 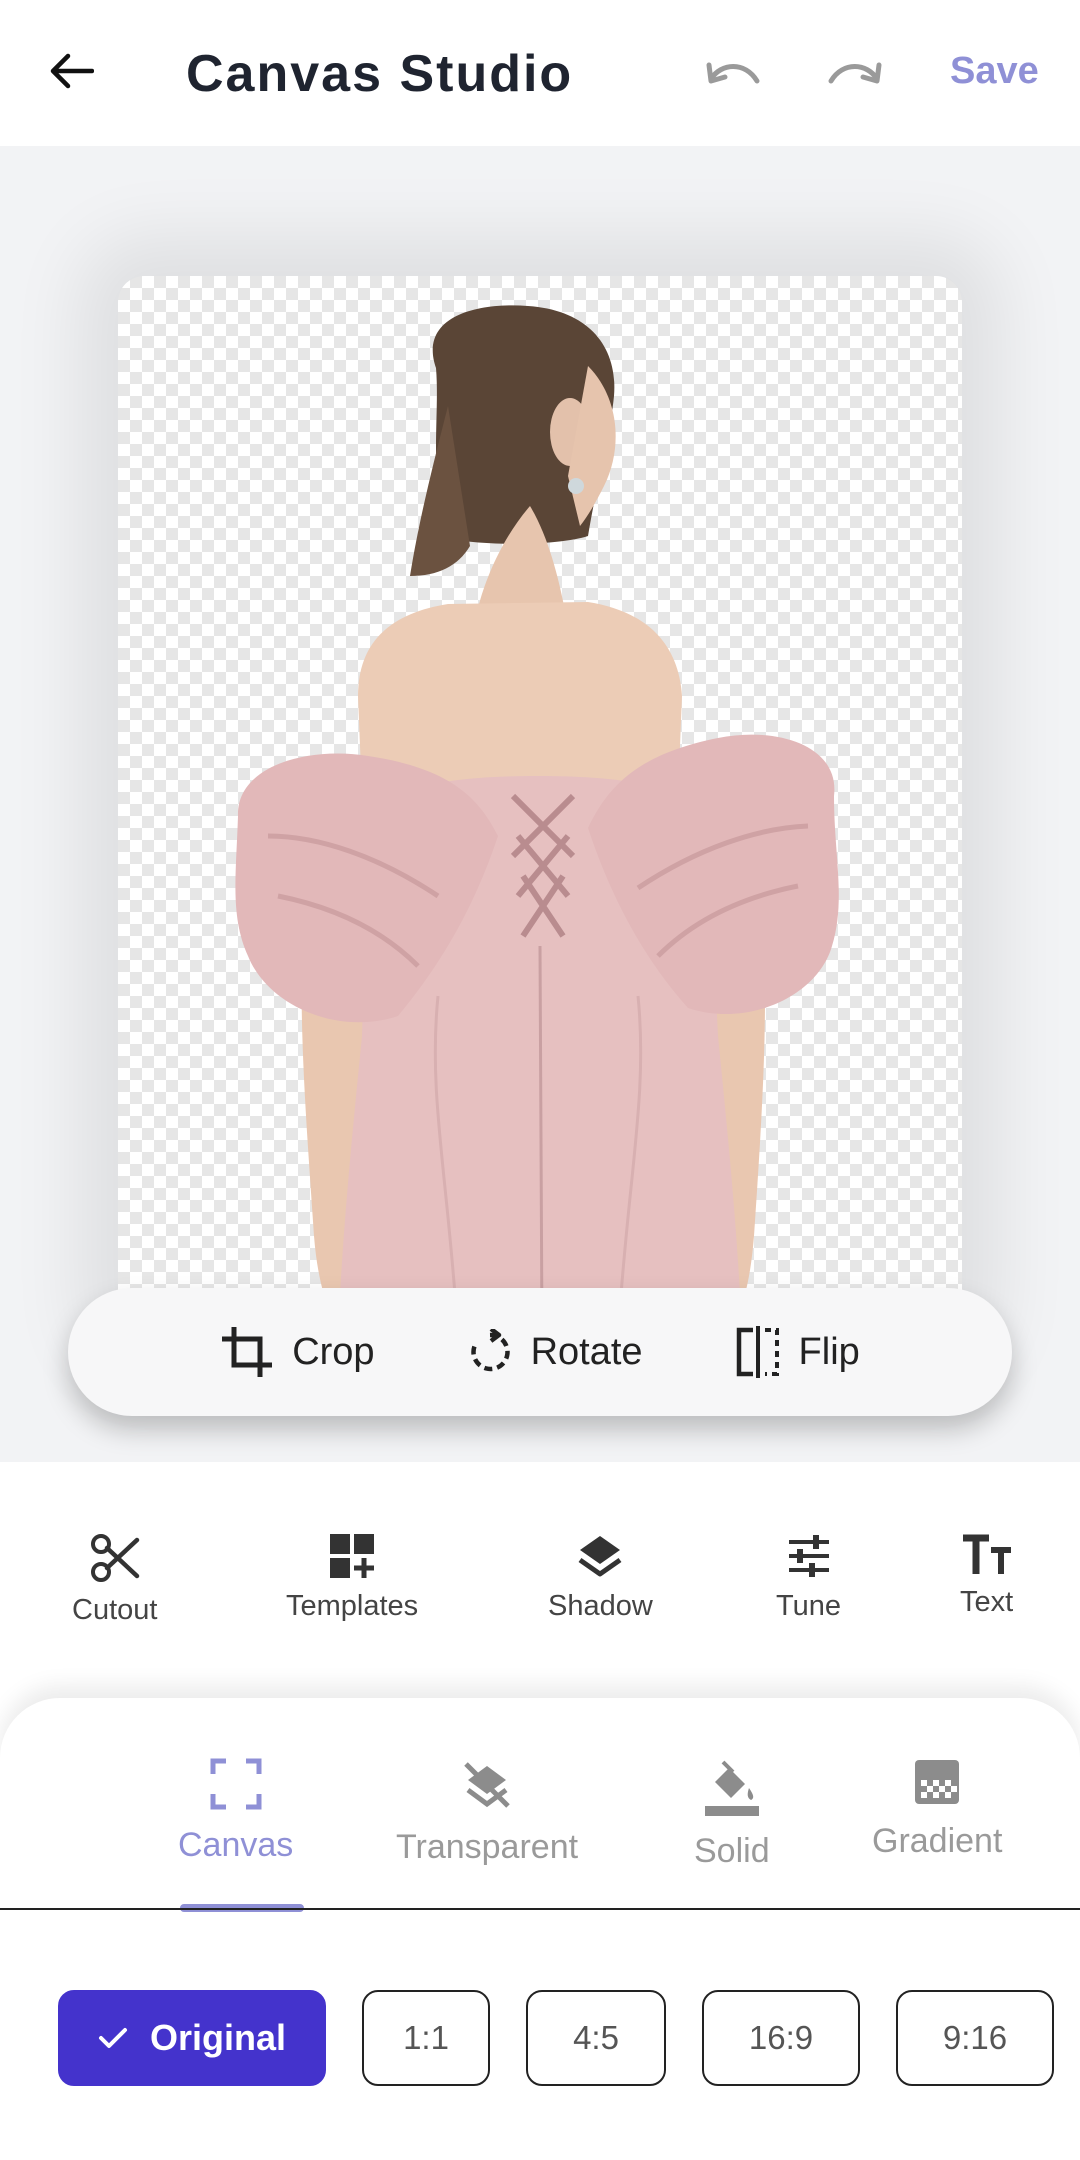 I want to click on rotate-icon, so click(x=490, y=1350).